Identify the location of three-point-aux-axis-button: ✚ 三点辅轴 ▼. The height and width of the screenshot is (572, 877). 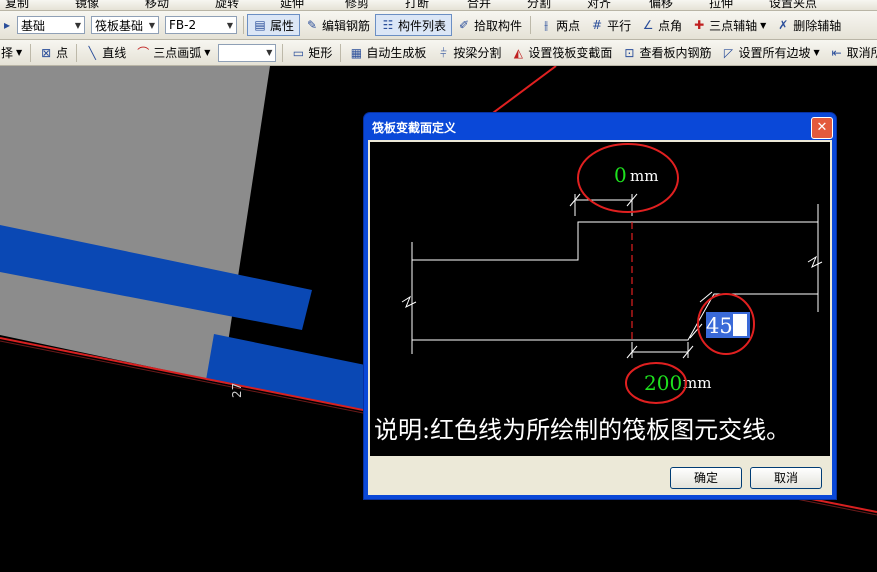
(729, 25).